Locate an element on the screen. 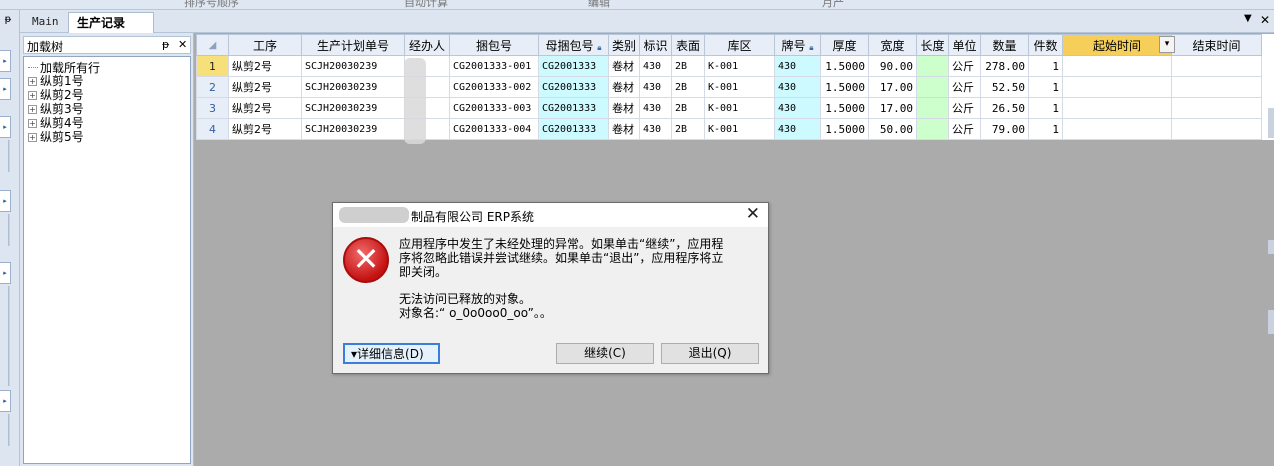  col-header: 单位 is located at coordinates (964, 45).